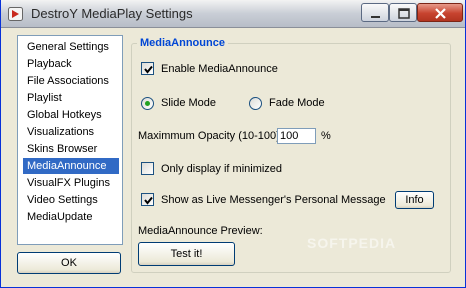 Image resolution: width=466 pixels, height=288 pixels. I want to click on nav-item-mediaupdate: MediaUpdate, so click(71, 217).